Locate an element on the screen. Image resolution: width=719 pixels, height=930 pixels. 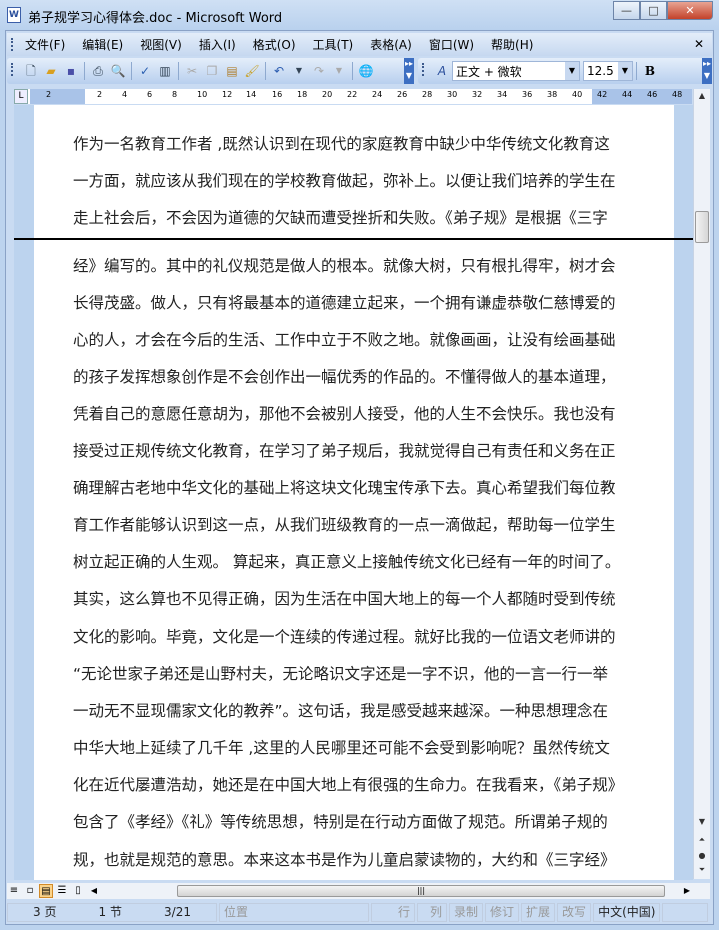
ruler-tick-label: 30 is located at coordinates (452, 94).